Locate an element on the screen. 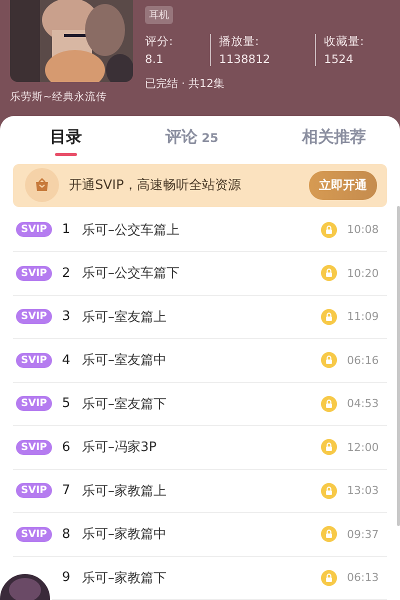 Image resolution: width=400 pixels, height=600 pixels. stat-value: 8.1 is located at coordinates (154, 59).